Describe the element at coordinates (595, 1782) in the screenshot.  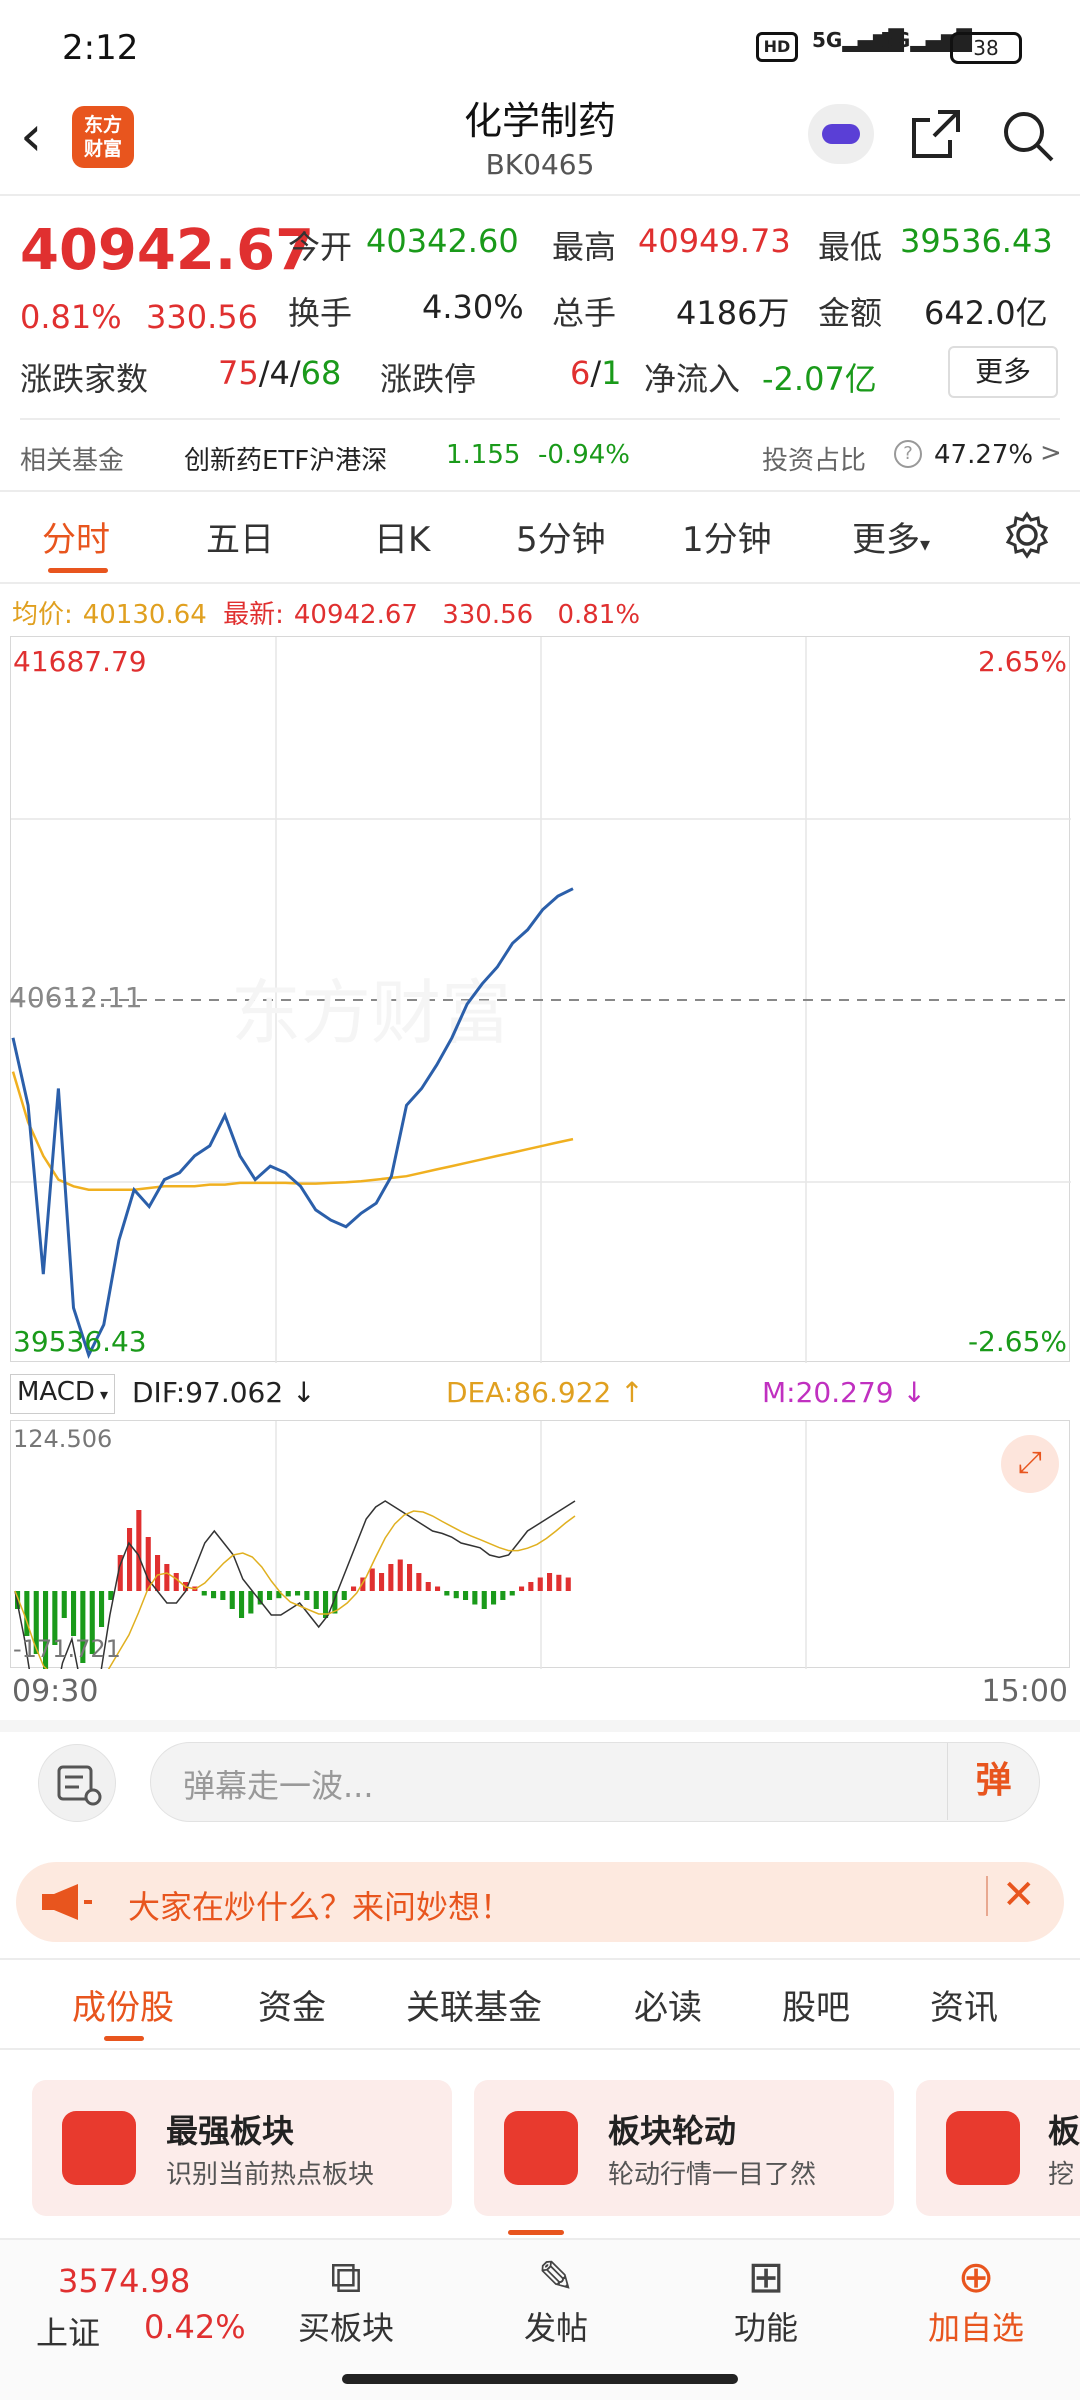
I see `danmu-input: 弹幕走一波... 弹` at that location.